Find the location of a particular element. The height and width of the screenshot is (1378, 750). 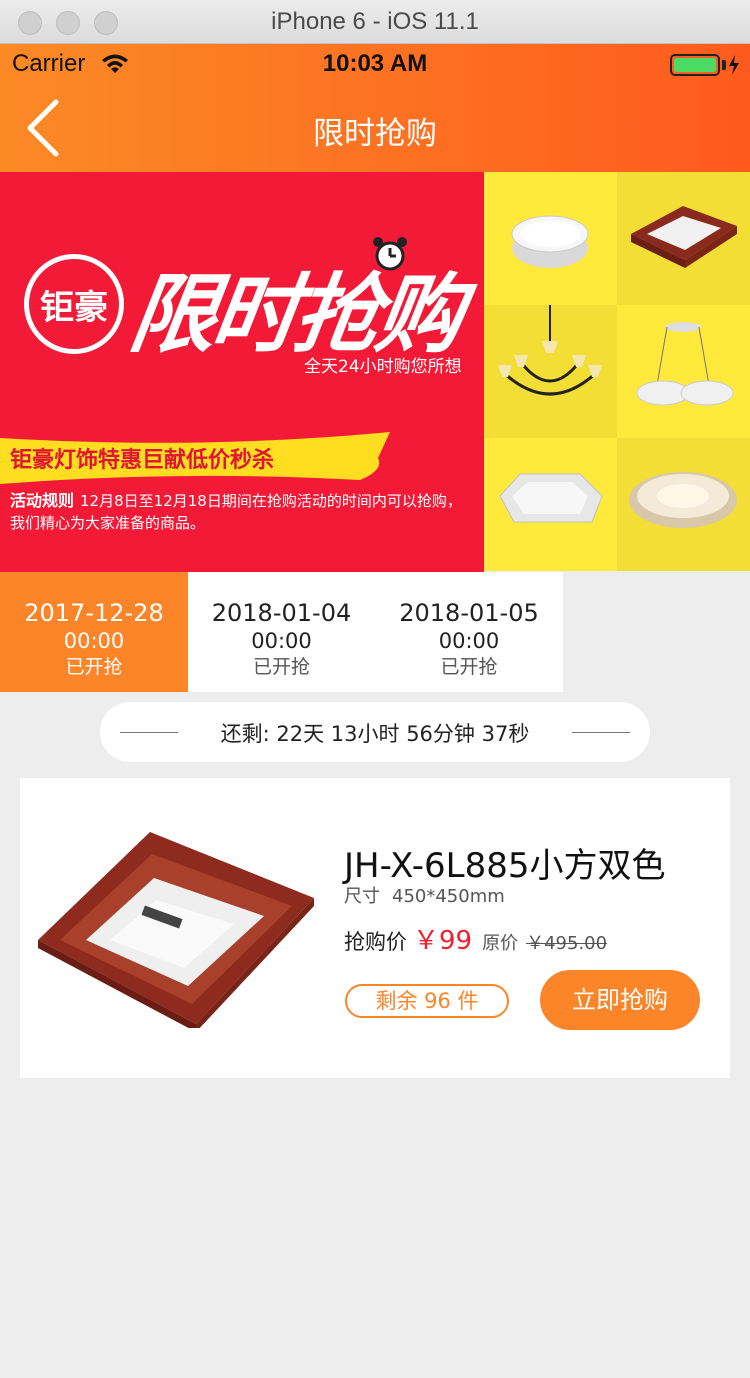

battery-tip is located at coordinates (724, 65).